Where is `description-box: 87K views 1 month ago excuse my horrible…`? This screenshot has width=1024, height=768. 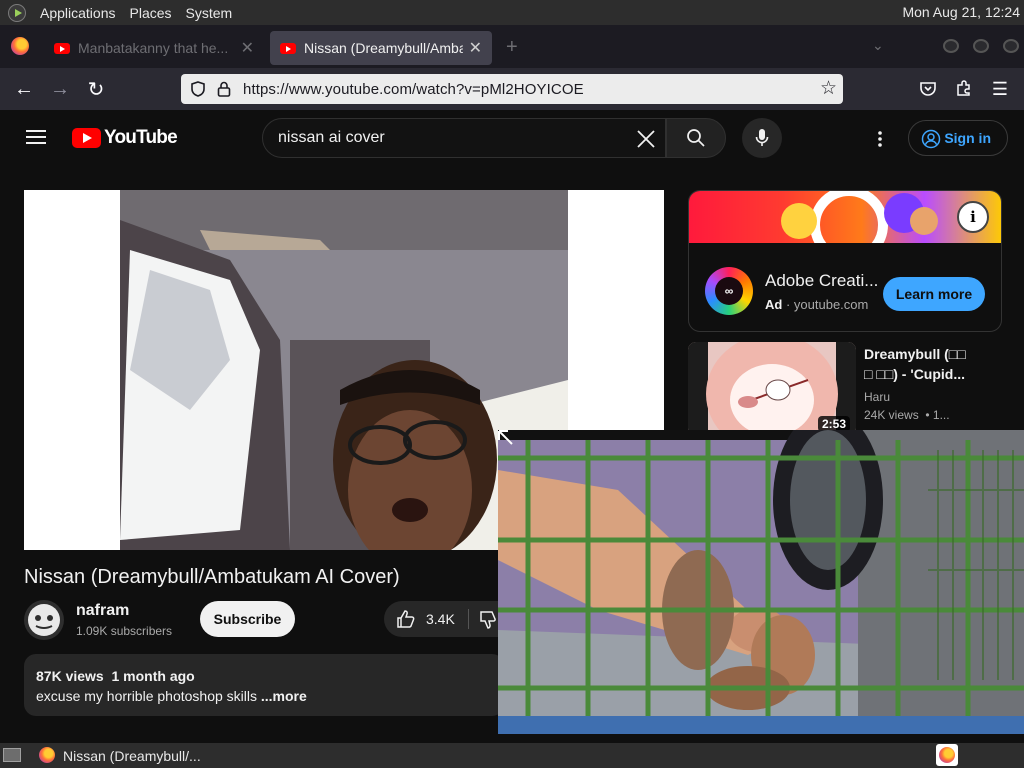
description-box: 87K views 1 month ago excuse my horrible… is located at coordinates (264, 685).